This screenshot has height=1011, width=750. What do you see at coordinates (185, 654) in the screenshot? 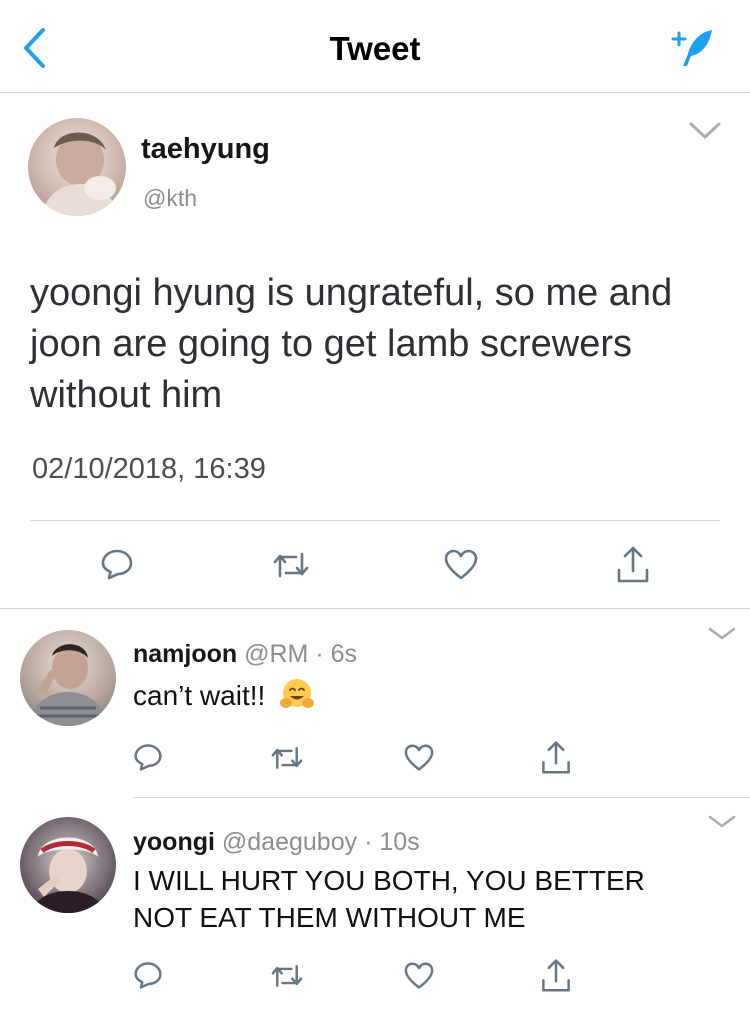
I see `reply-author-name: namjoon` at bounding box center [185, 654].